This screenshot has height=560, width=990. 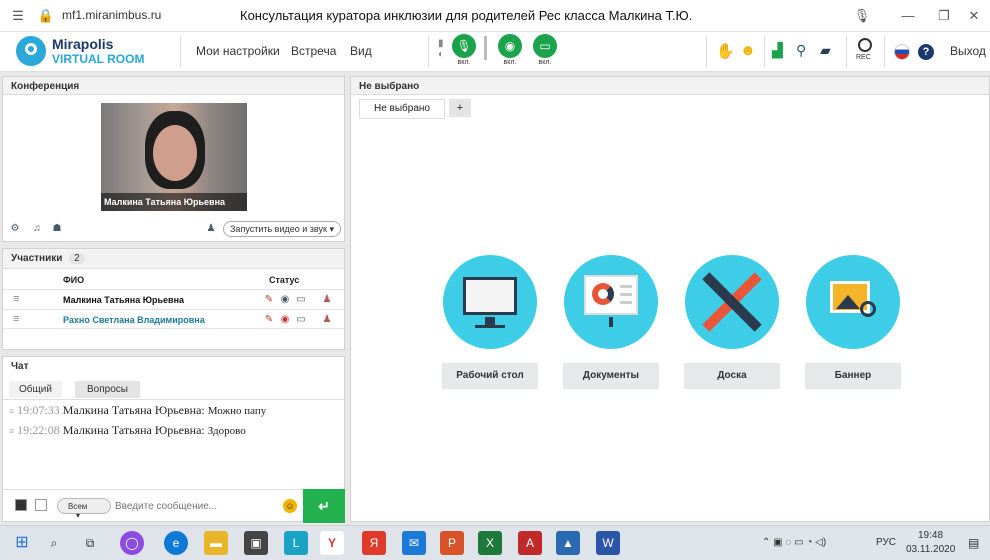 I want to click on message-input, so click(x=195, y=506).